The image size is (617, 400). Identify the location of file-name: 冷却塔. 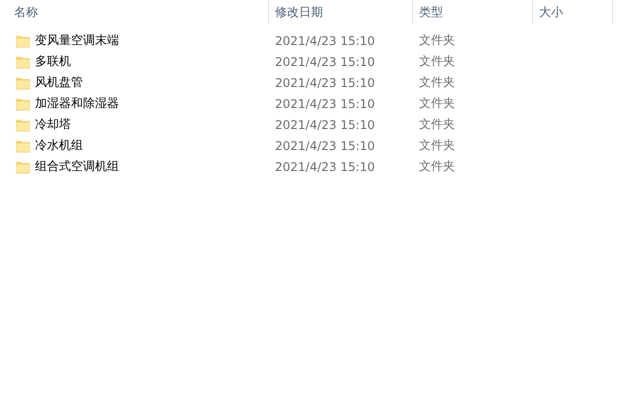
(53, 124).